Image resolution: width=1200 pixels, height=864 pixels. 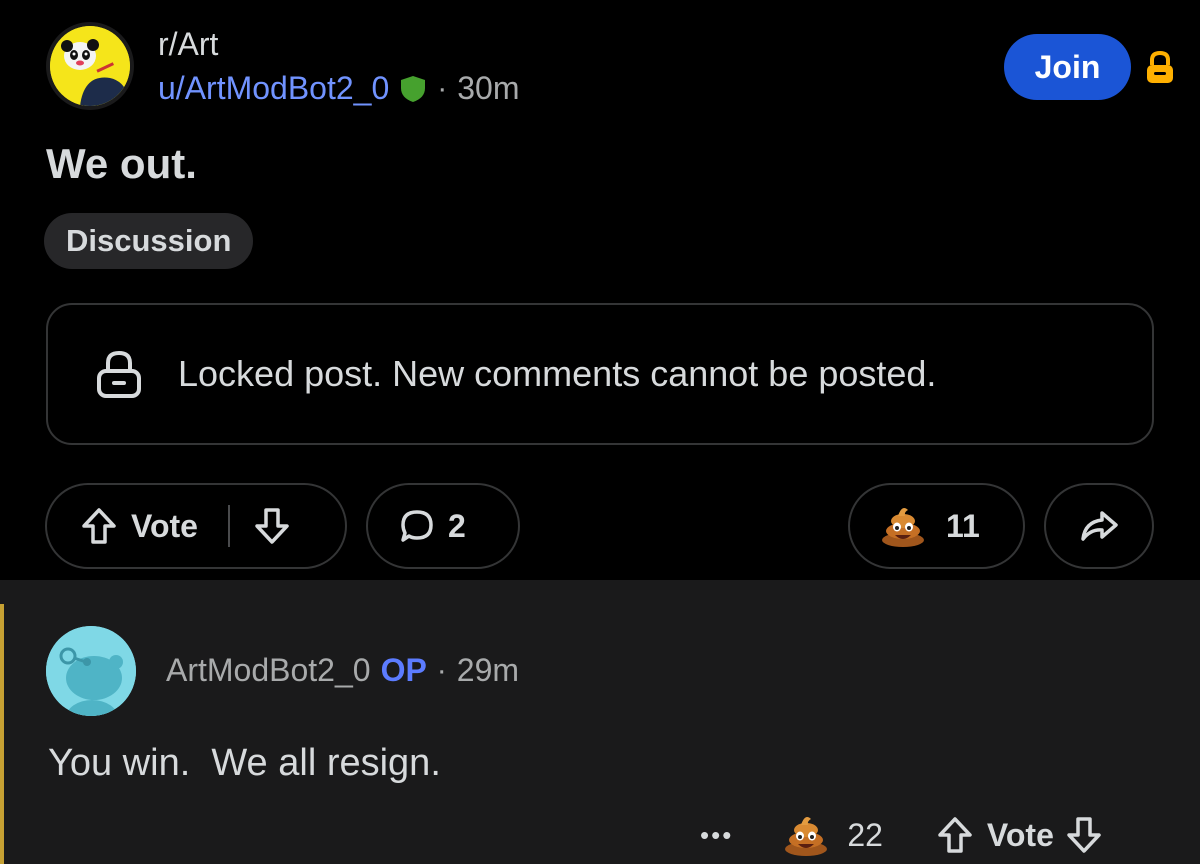 I want to click on post-time: 30m, so click(x=488, y=88).